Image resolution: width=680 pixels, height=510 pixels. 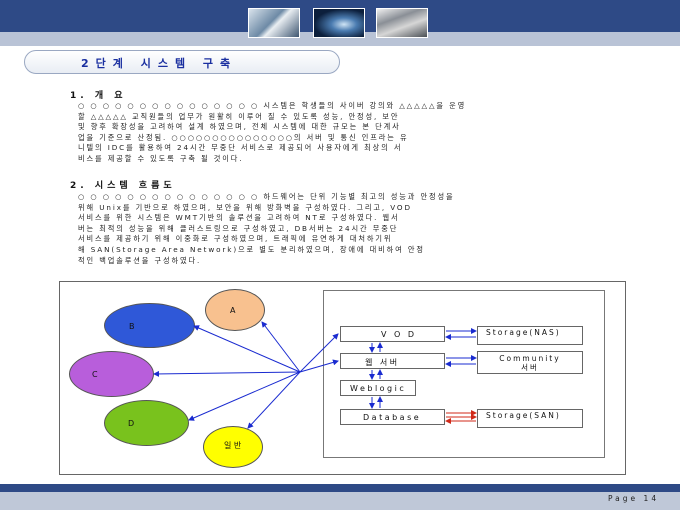 What do you see at coordinates (340, 488) in the screenshot?
I see `footer-band` at bounding box center [340, 488].